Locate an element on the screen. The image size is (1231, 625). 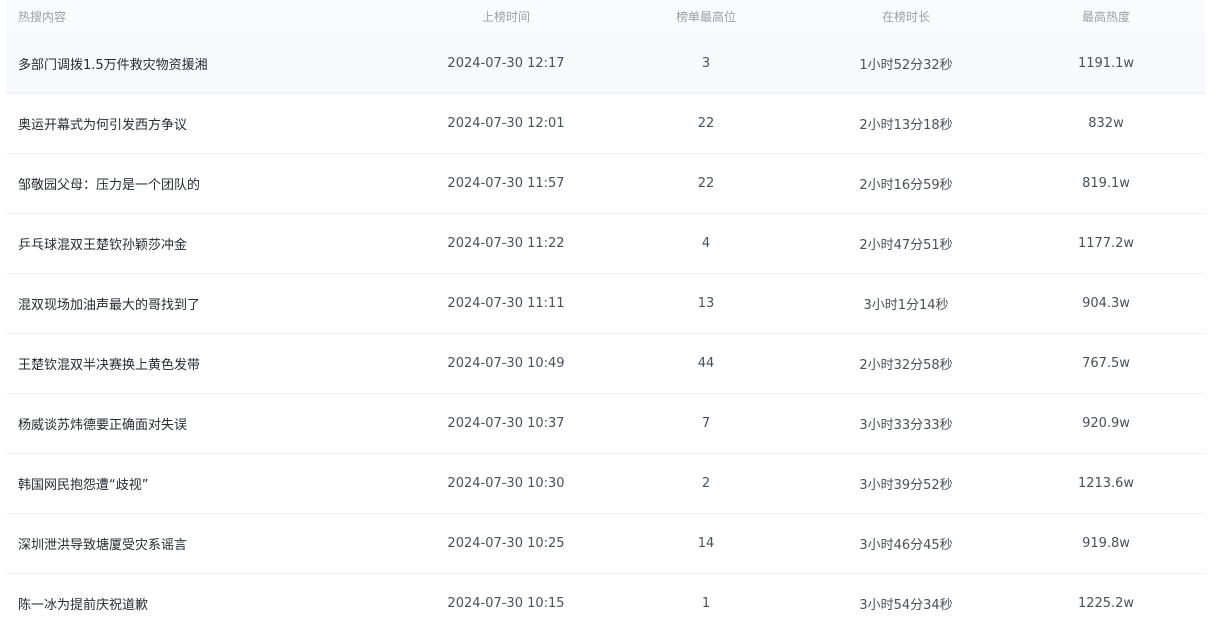
header-heat: 最高热度 is located at coordinates (1105, 17).